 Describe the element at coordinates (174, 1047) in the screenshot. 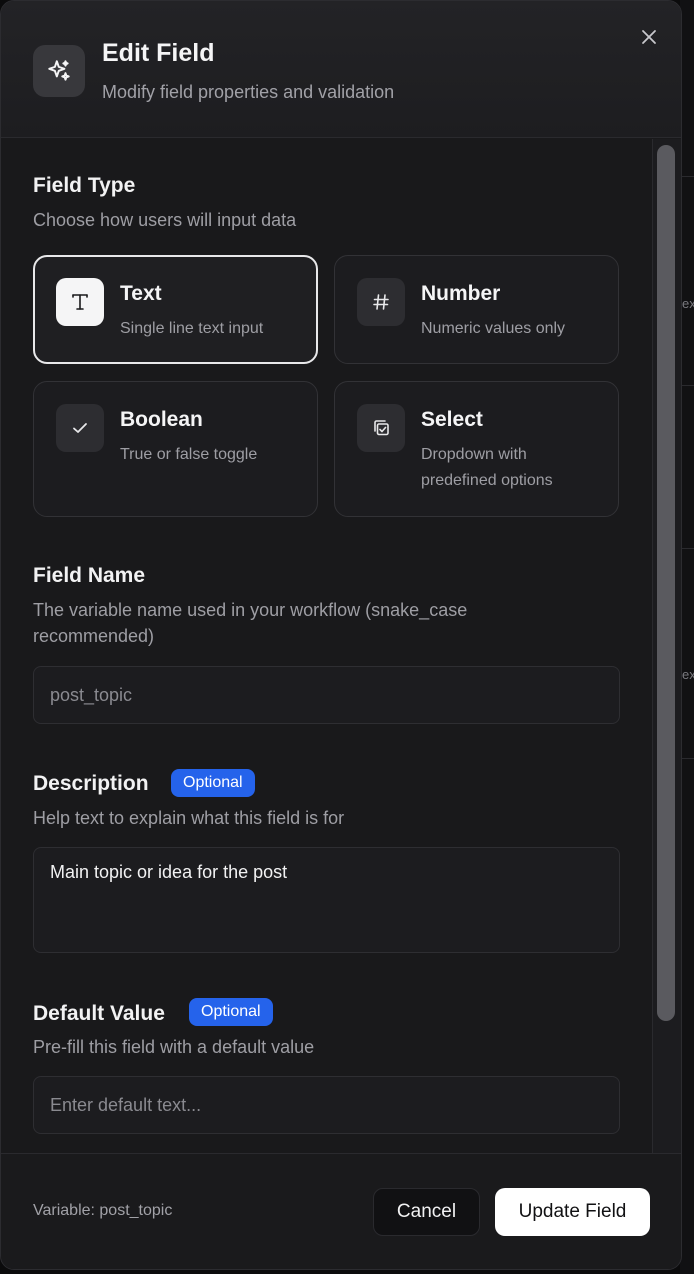

I see `default-value-hint: Pre-fill this field with a default value` at that location.